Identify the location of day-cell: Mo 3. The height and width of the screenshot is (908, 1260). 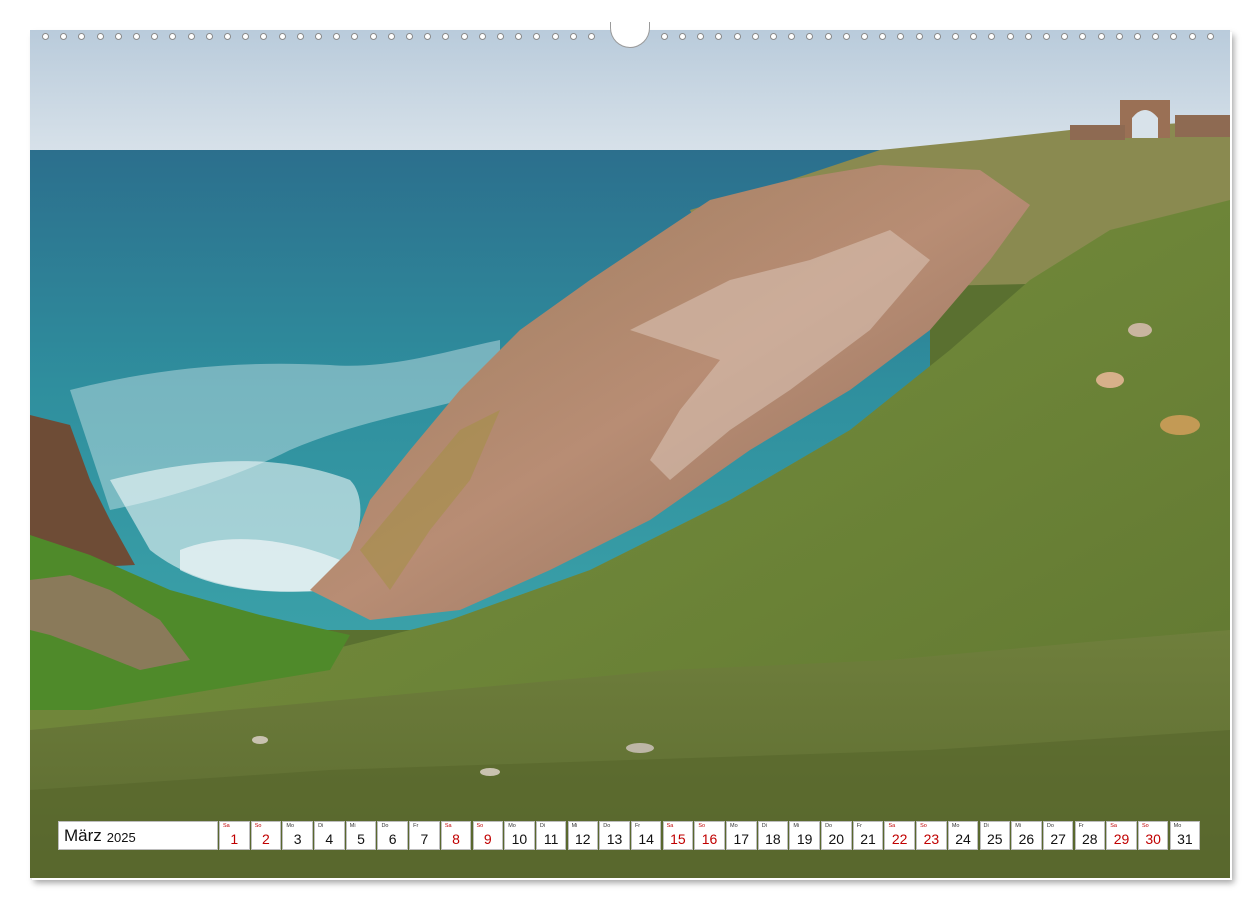
(297, 835).